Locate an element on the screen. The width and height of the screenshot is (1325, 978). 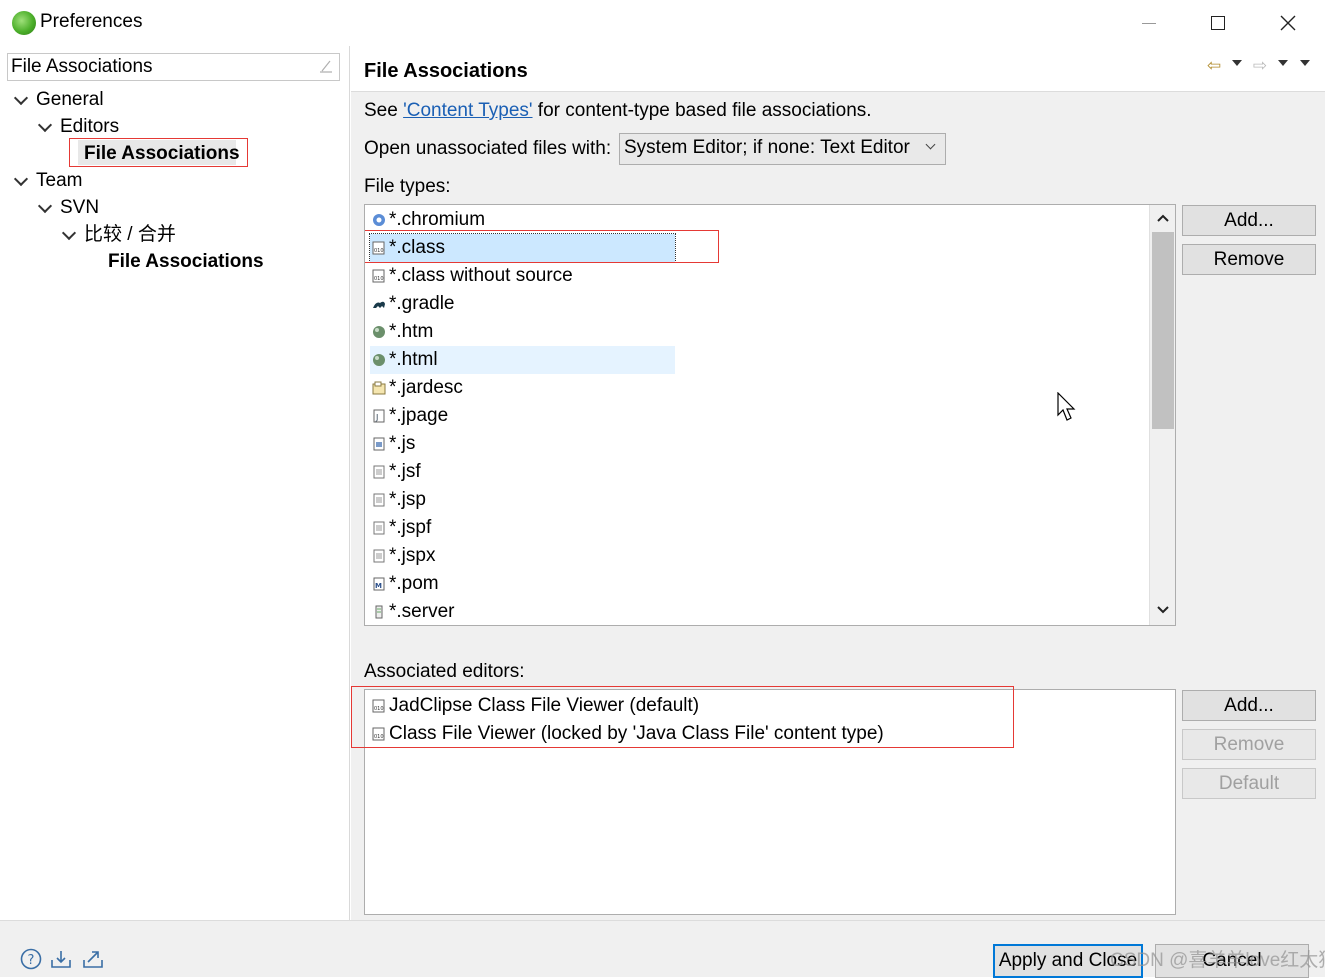
filter-input is located at coordinates (158, 67).